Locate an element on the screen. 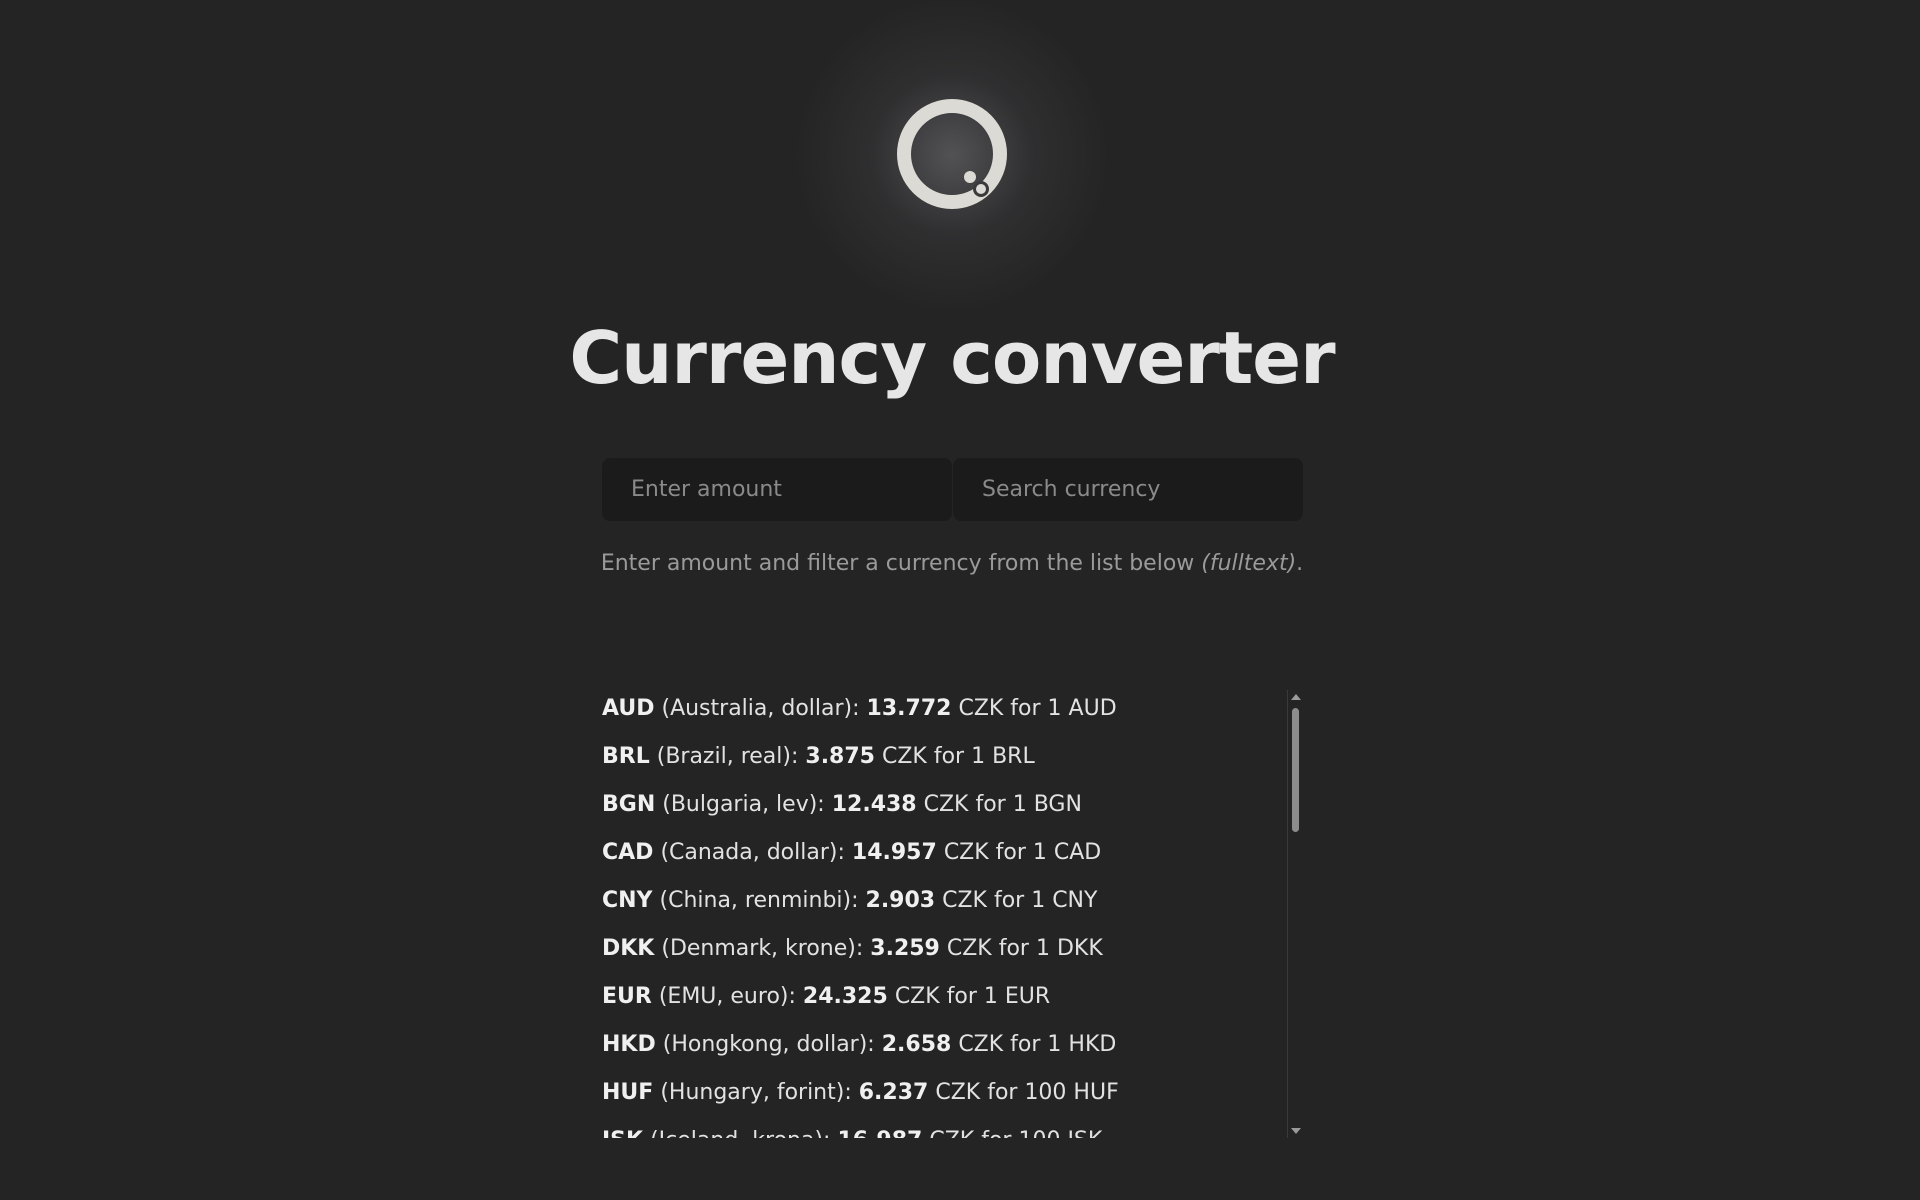  currency-code: BGN is located at coordinates (629, 804).